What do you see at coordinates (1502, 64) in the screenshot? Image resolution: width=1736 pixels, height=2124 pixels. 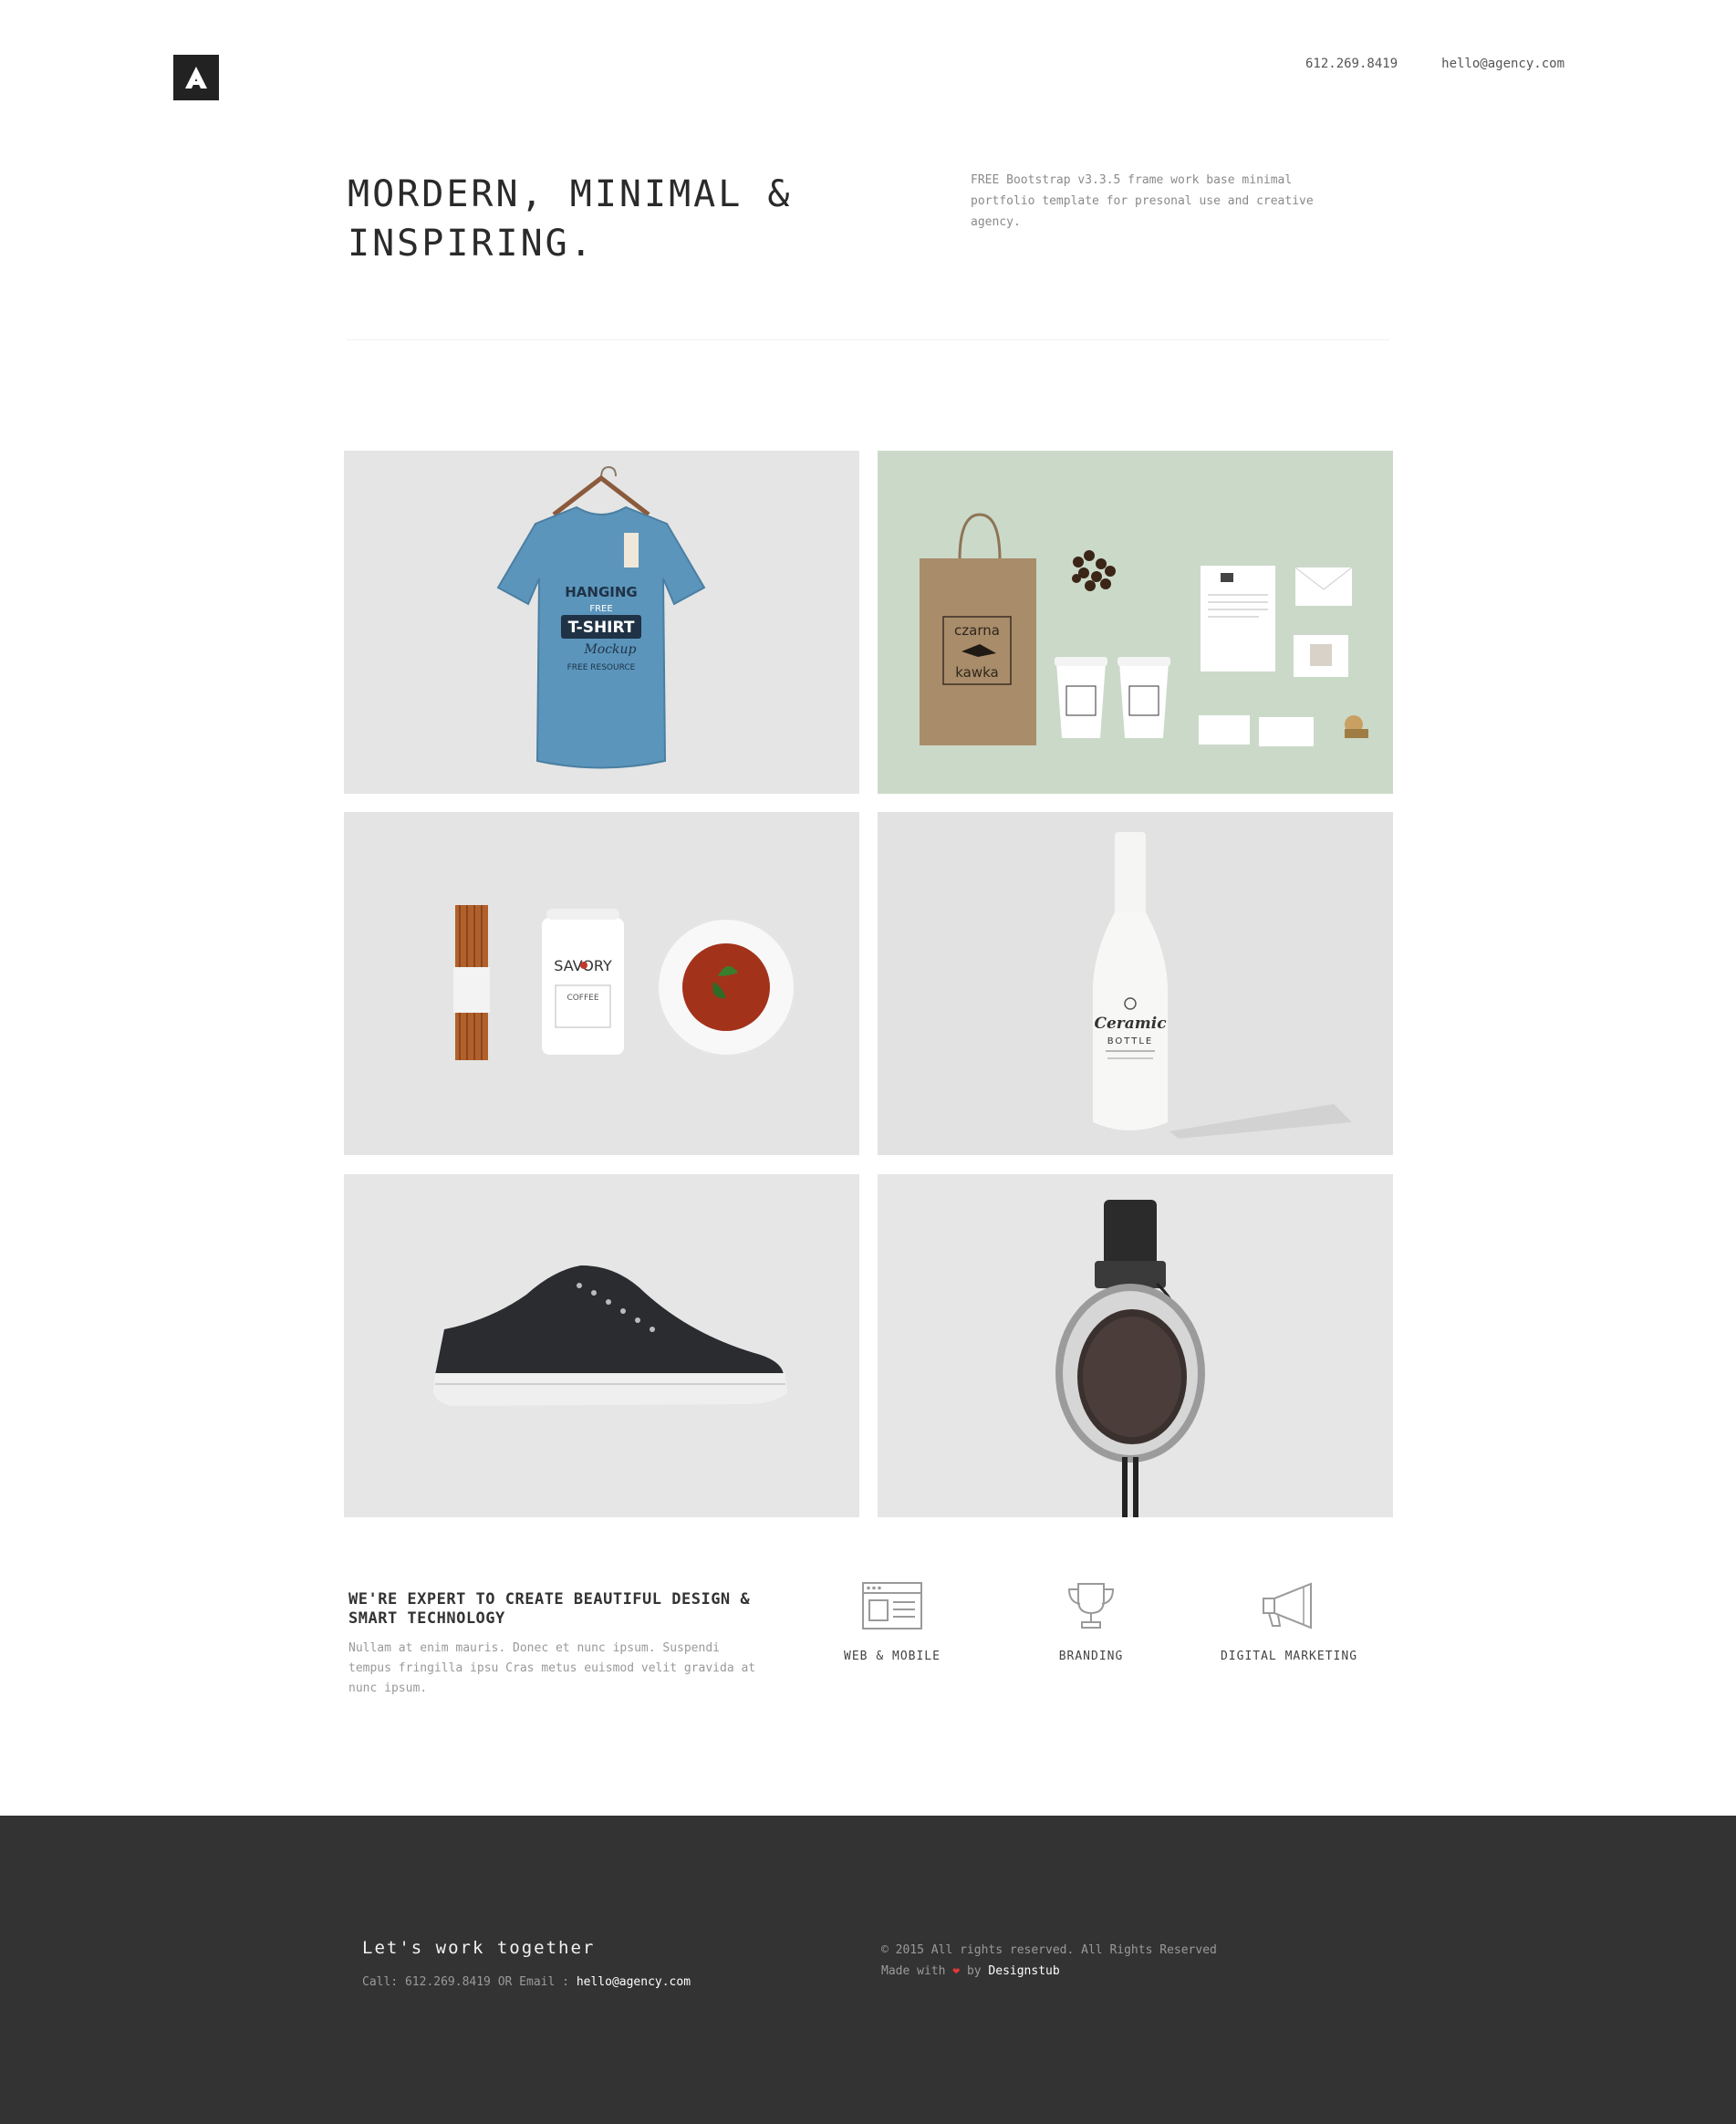 I see `header-email: hello@agency.com` at bounding box center [1502, 64].